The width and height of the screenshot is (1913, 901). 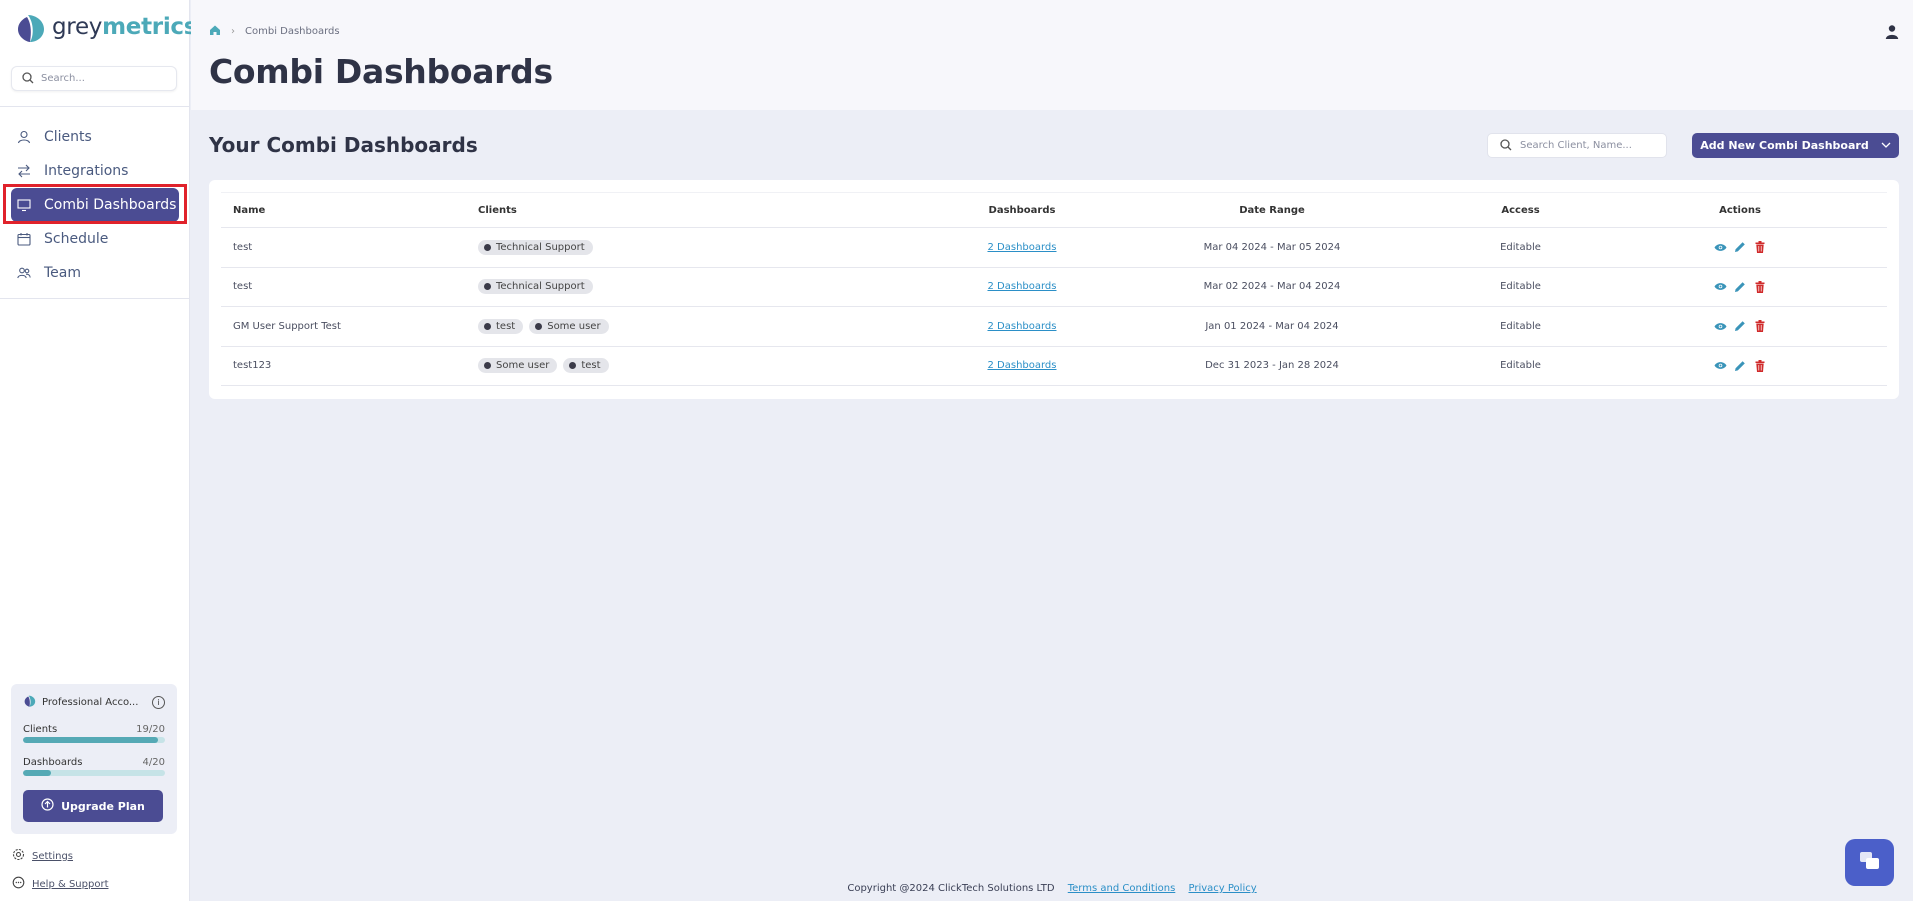 What do you see at coordinates (1022, 210) in the screenshot?
I see `column-header-dashboards: Dashboards` at bounding box center [1022, 210].